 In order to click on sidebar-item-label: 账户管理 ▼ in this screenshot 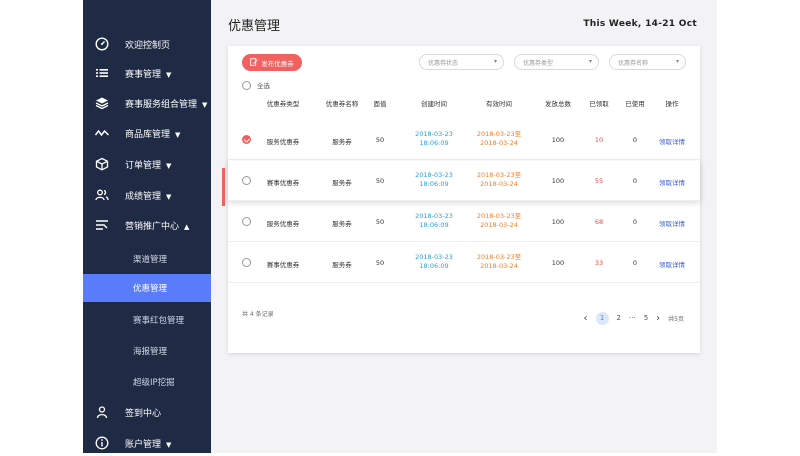, I will do `click(148, 444)`.